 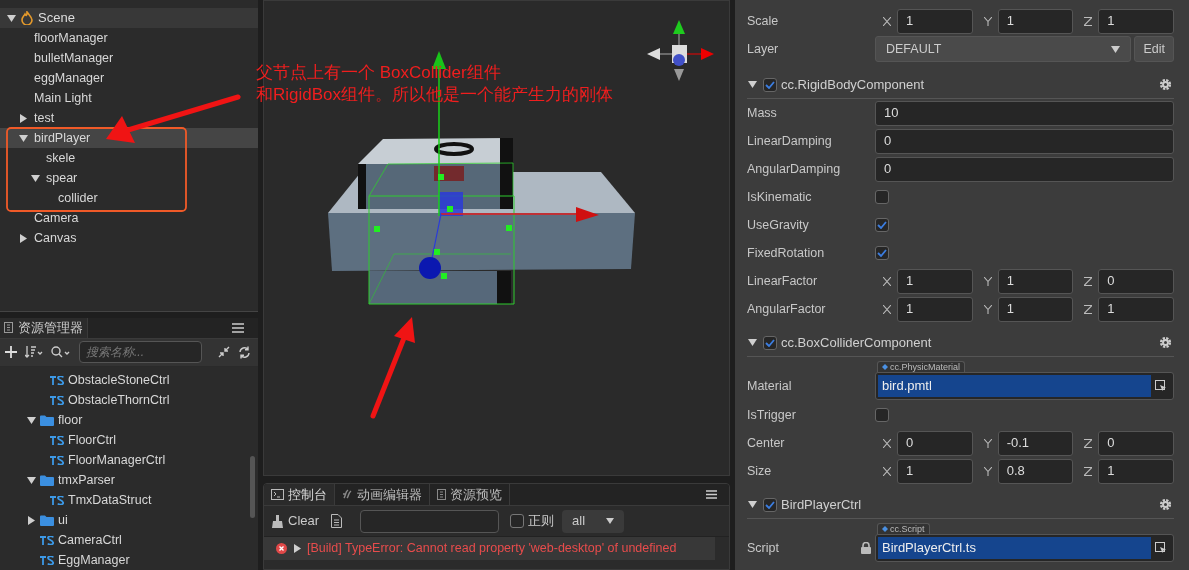 What do you see at coordinates (856, 342) in the screenshot?
I see `component-title: cc.BoxColliderComponent` at bounding box center [856, 342].